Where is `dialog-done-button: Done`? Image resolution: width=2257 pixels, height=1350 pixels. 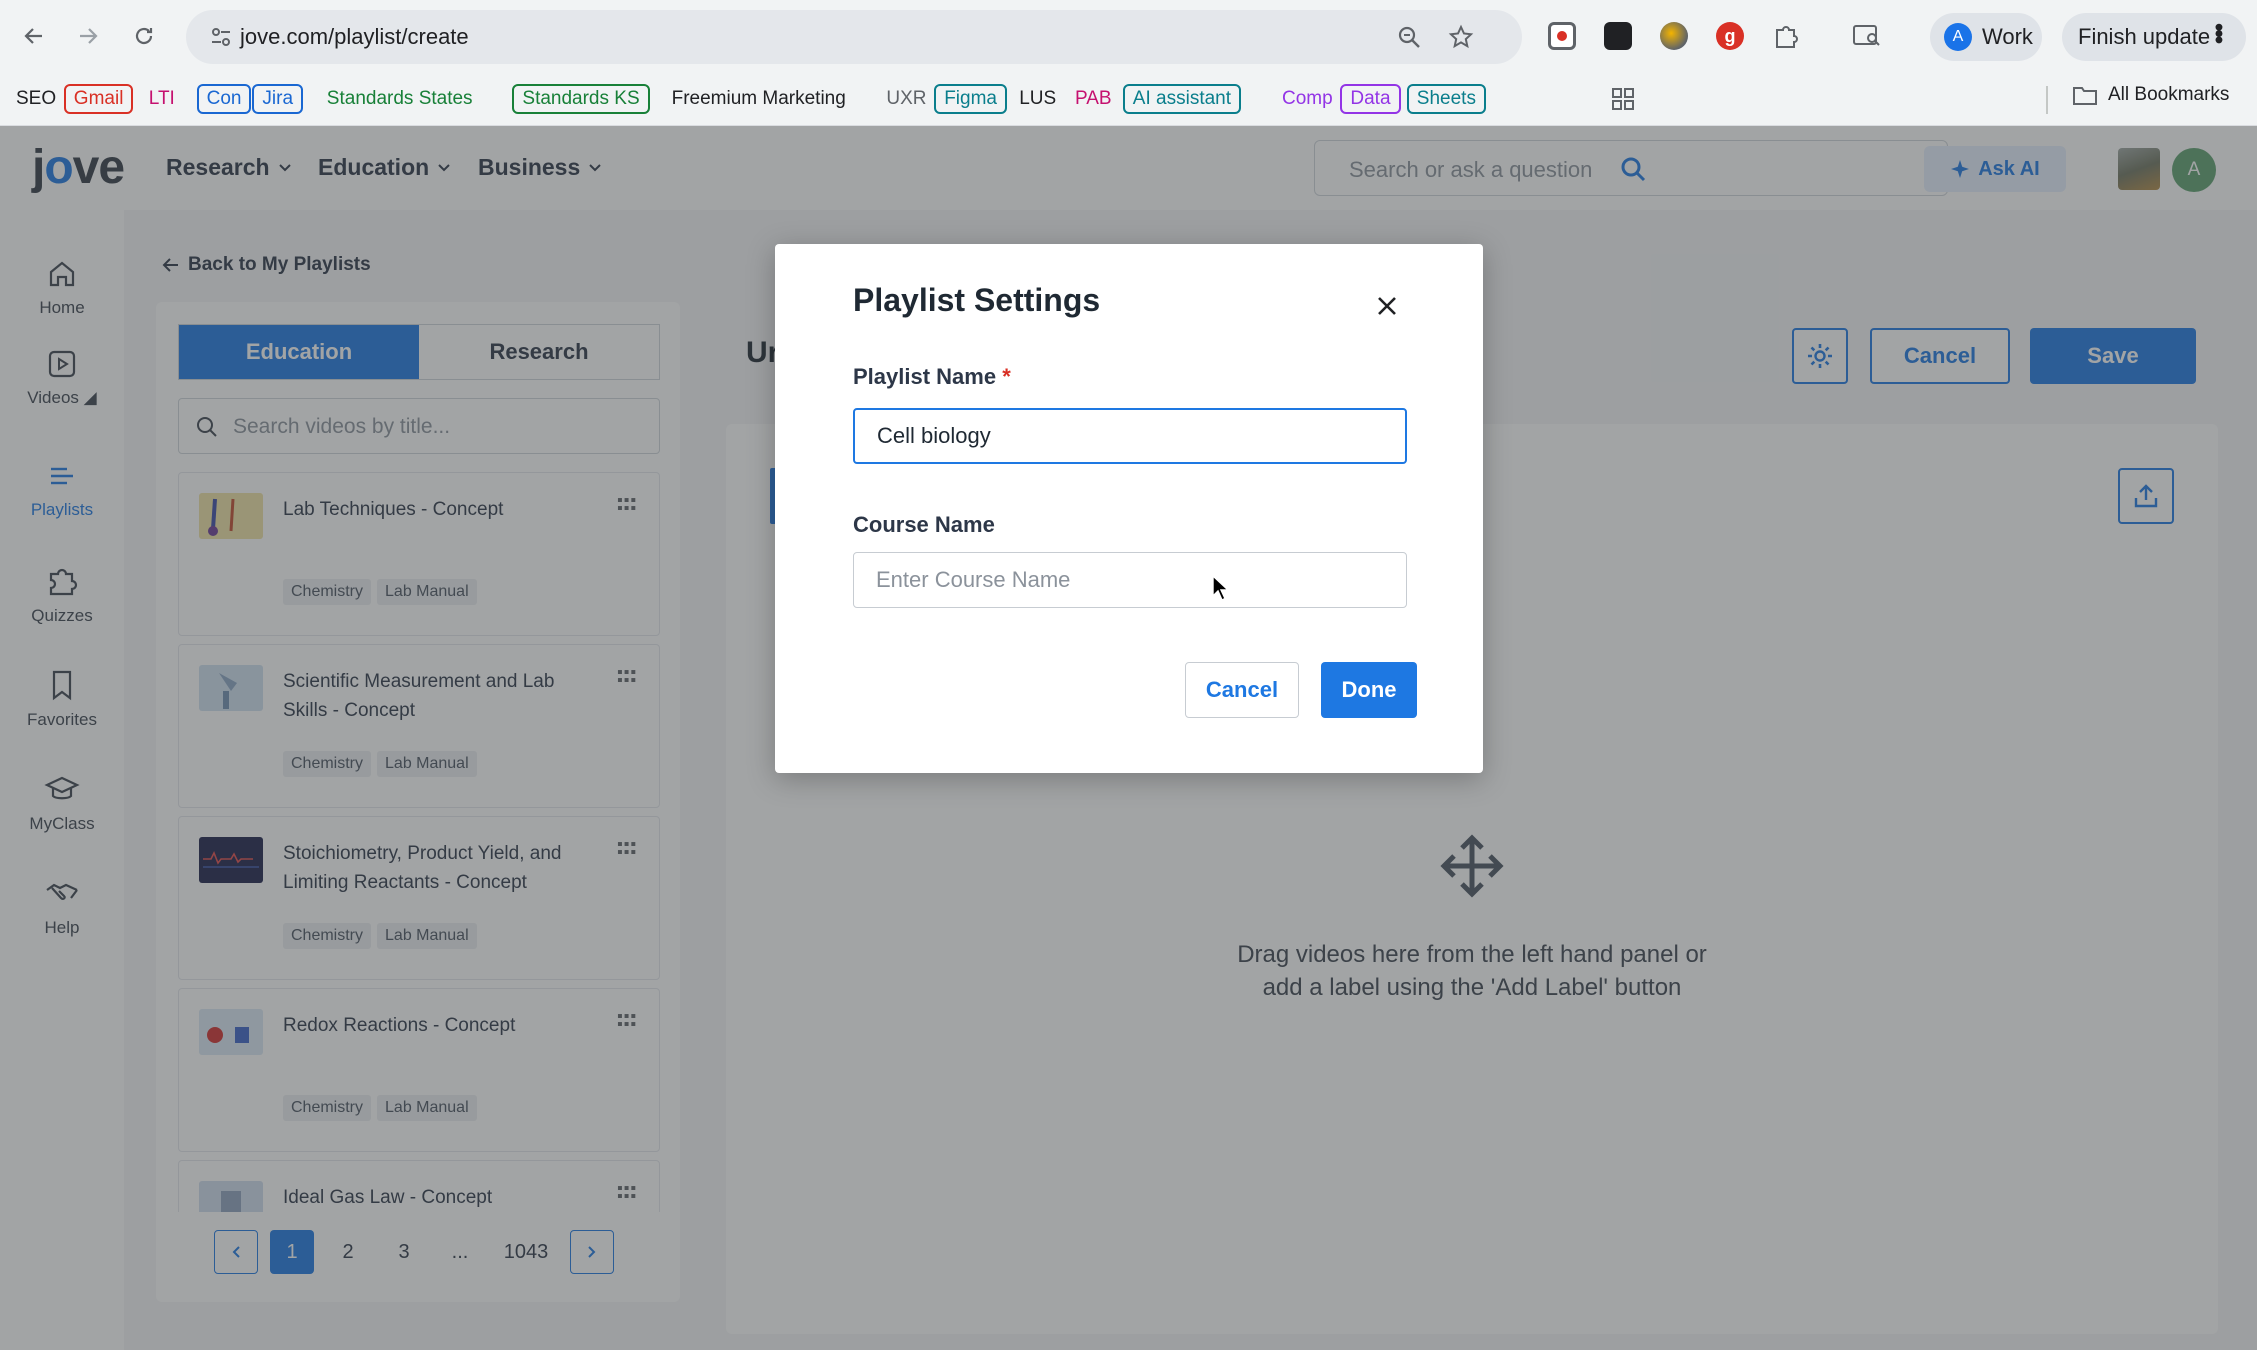
dialog-done-button: Done is located at coordinates (1369, 690).